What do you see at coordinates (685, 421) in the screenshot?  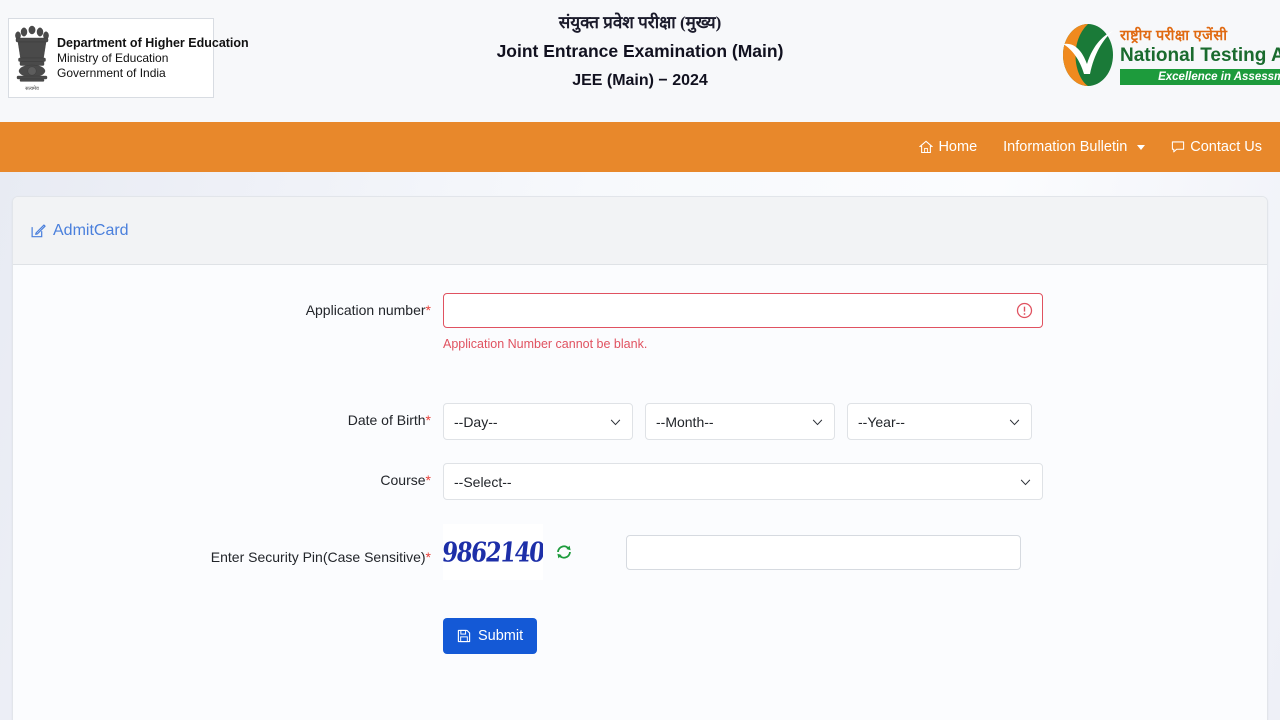 I see `dob-month-value: --Month--` at bounding box center [685, 421].